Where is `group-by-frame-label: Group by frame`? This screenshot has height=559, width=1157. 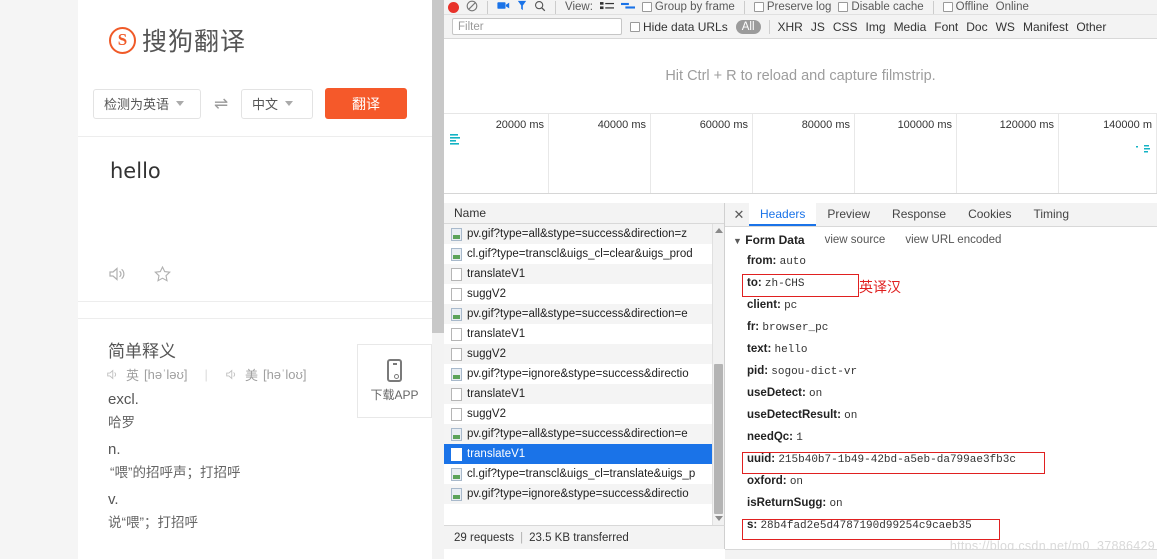 group-by-frame-label: Group by frame is located at coordinates (694, 7).